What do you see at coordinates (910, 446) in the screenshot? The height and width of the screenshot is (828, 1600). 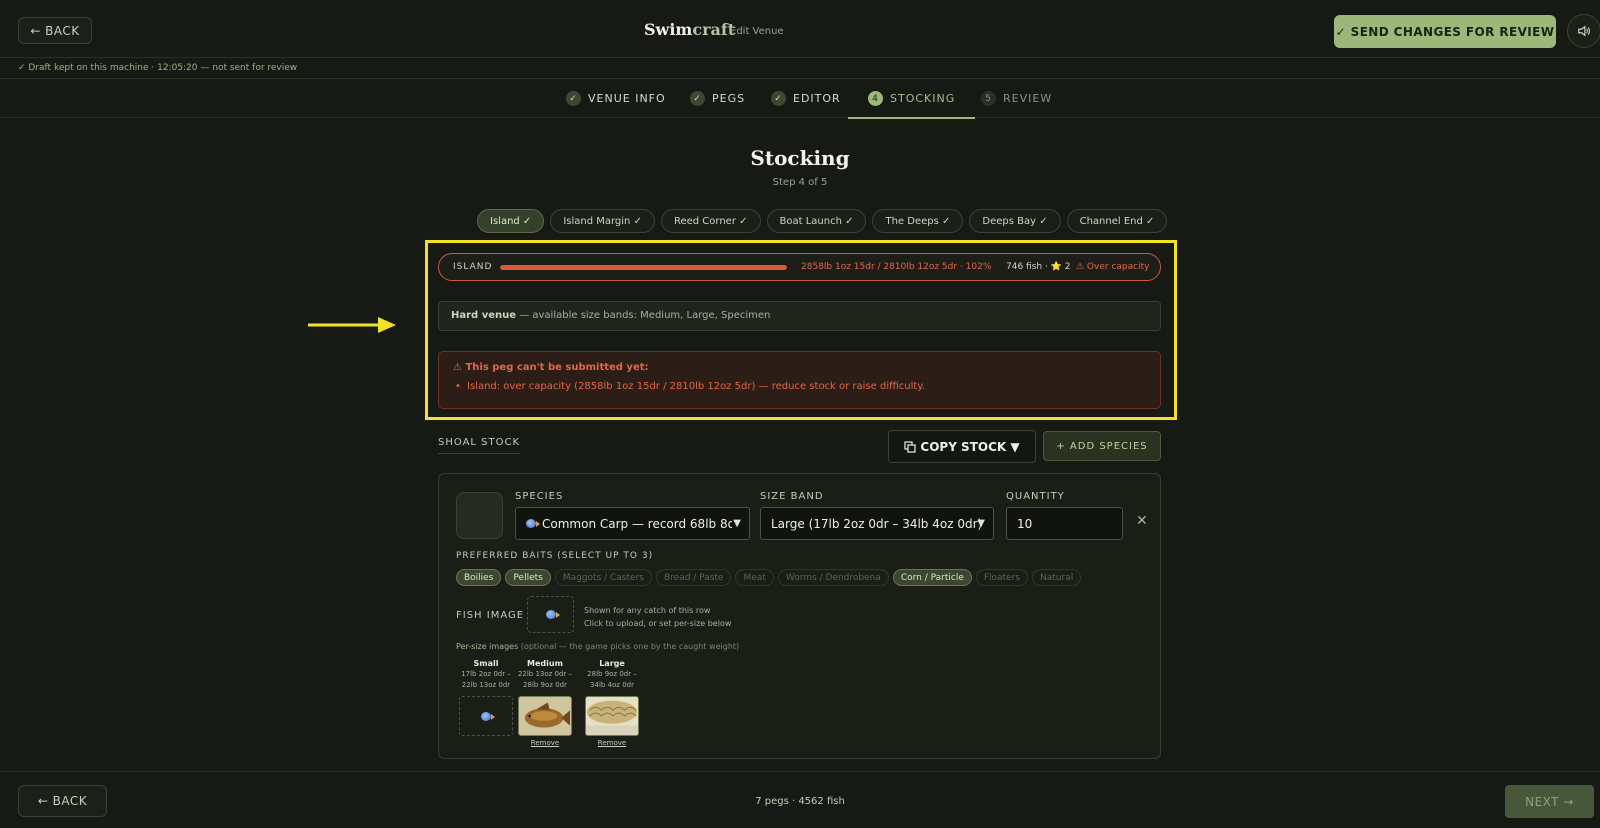 I see `copy-icon` at bounding box center [910, 446].